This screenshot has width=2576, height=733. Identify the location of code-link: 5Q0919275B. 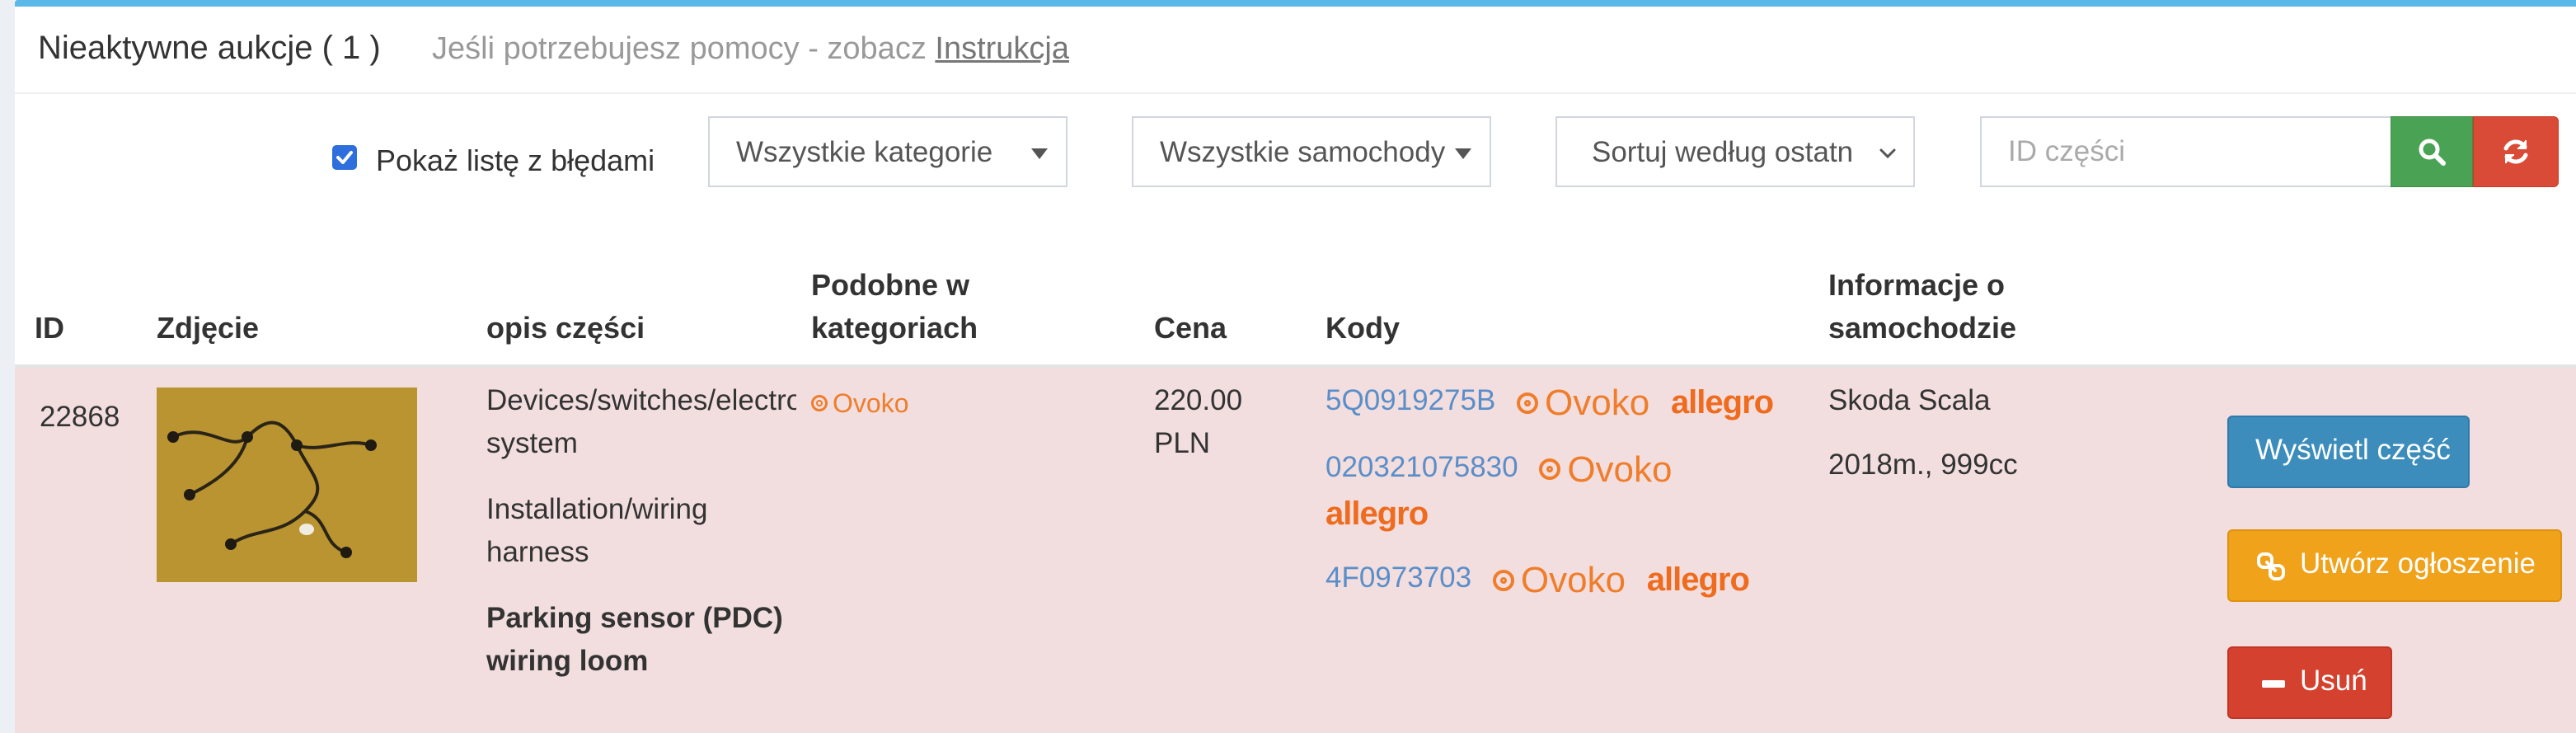
(1410, 400).